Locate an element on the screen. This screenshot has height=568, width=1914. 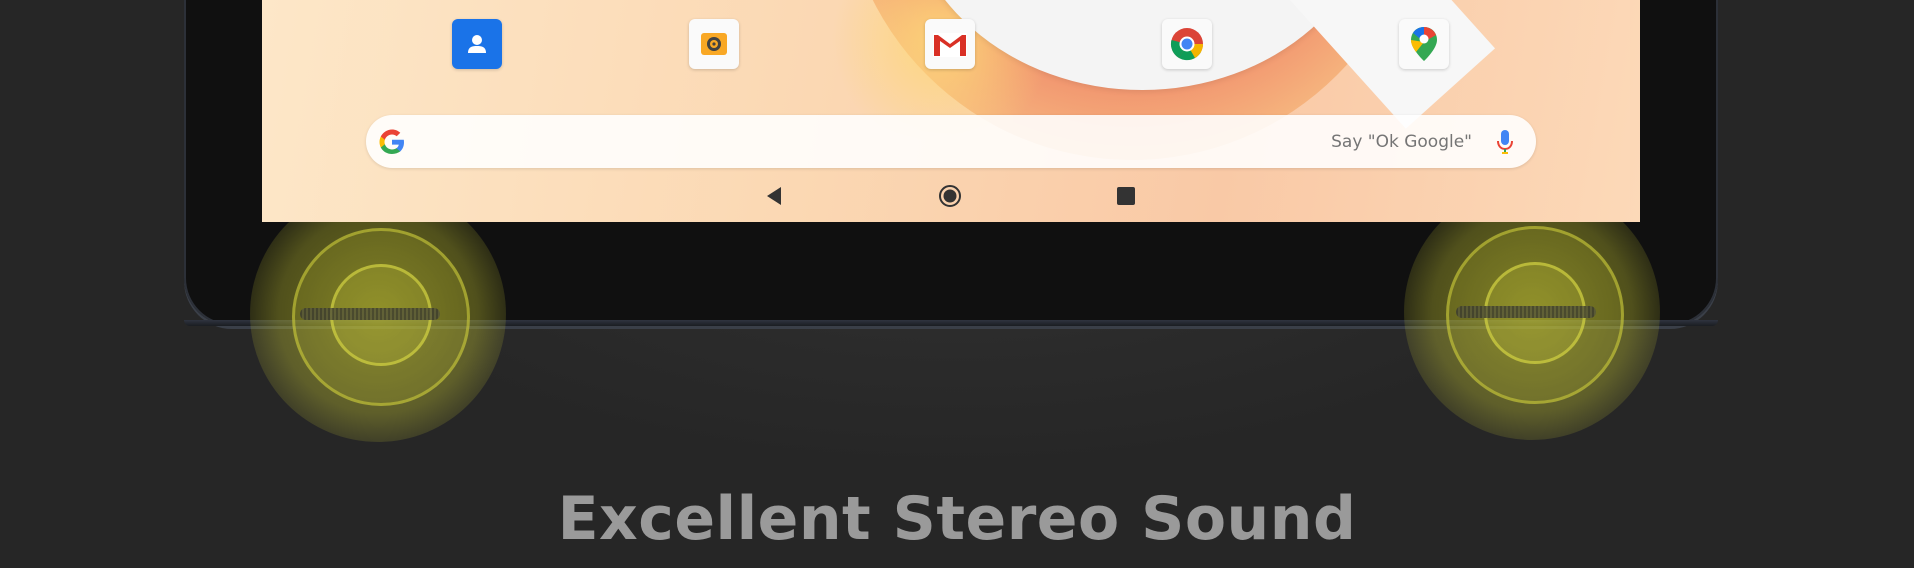
camera-icon is located at coordinates (714, 44).